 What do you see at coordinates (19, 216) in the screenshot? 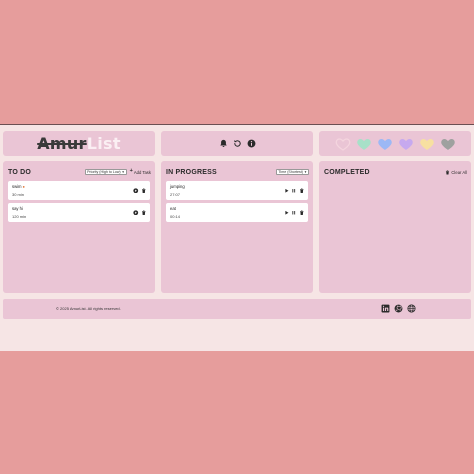
I see `task-duration: 120 min` at bounding box center [19, 216].